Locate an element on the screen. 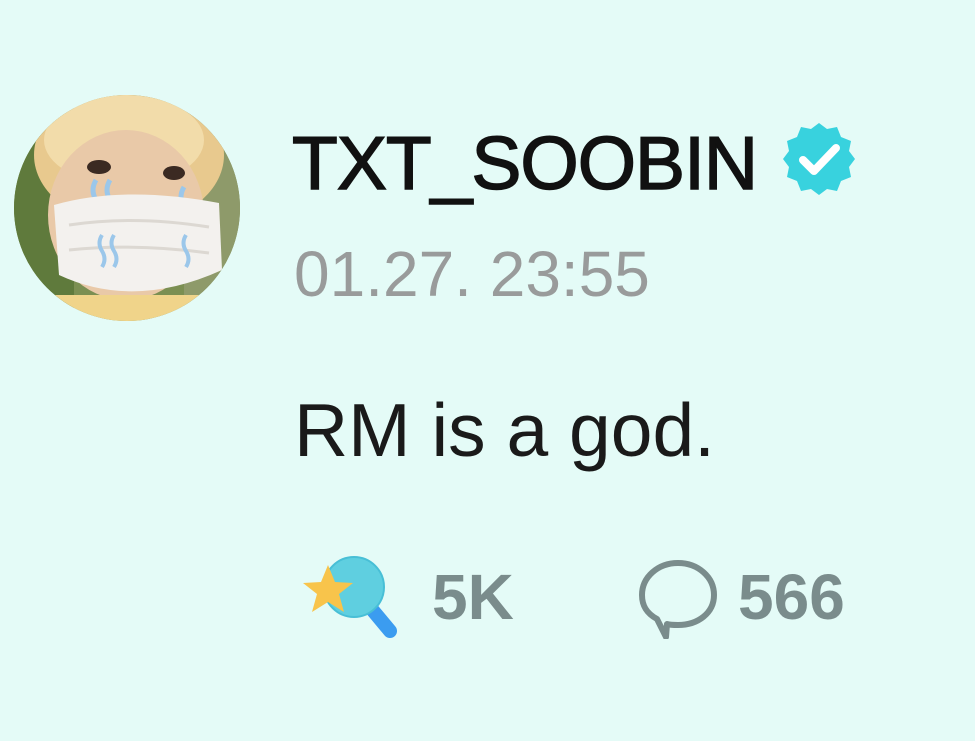  post-stats: 5K 566 is located at coordinates (618, 597).